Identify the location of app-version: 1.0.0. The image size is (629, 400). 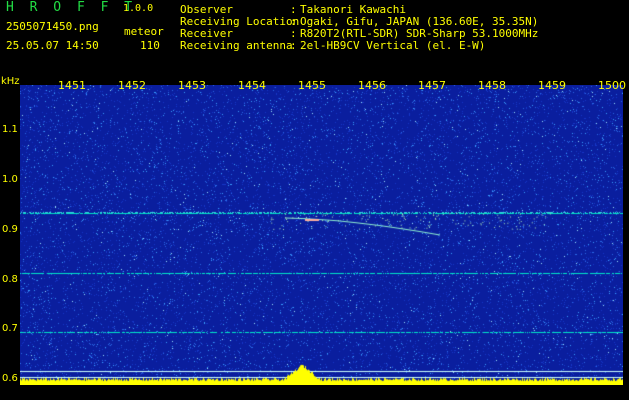
(138, 8).